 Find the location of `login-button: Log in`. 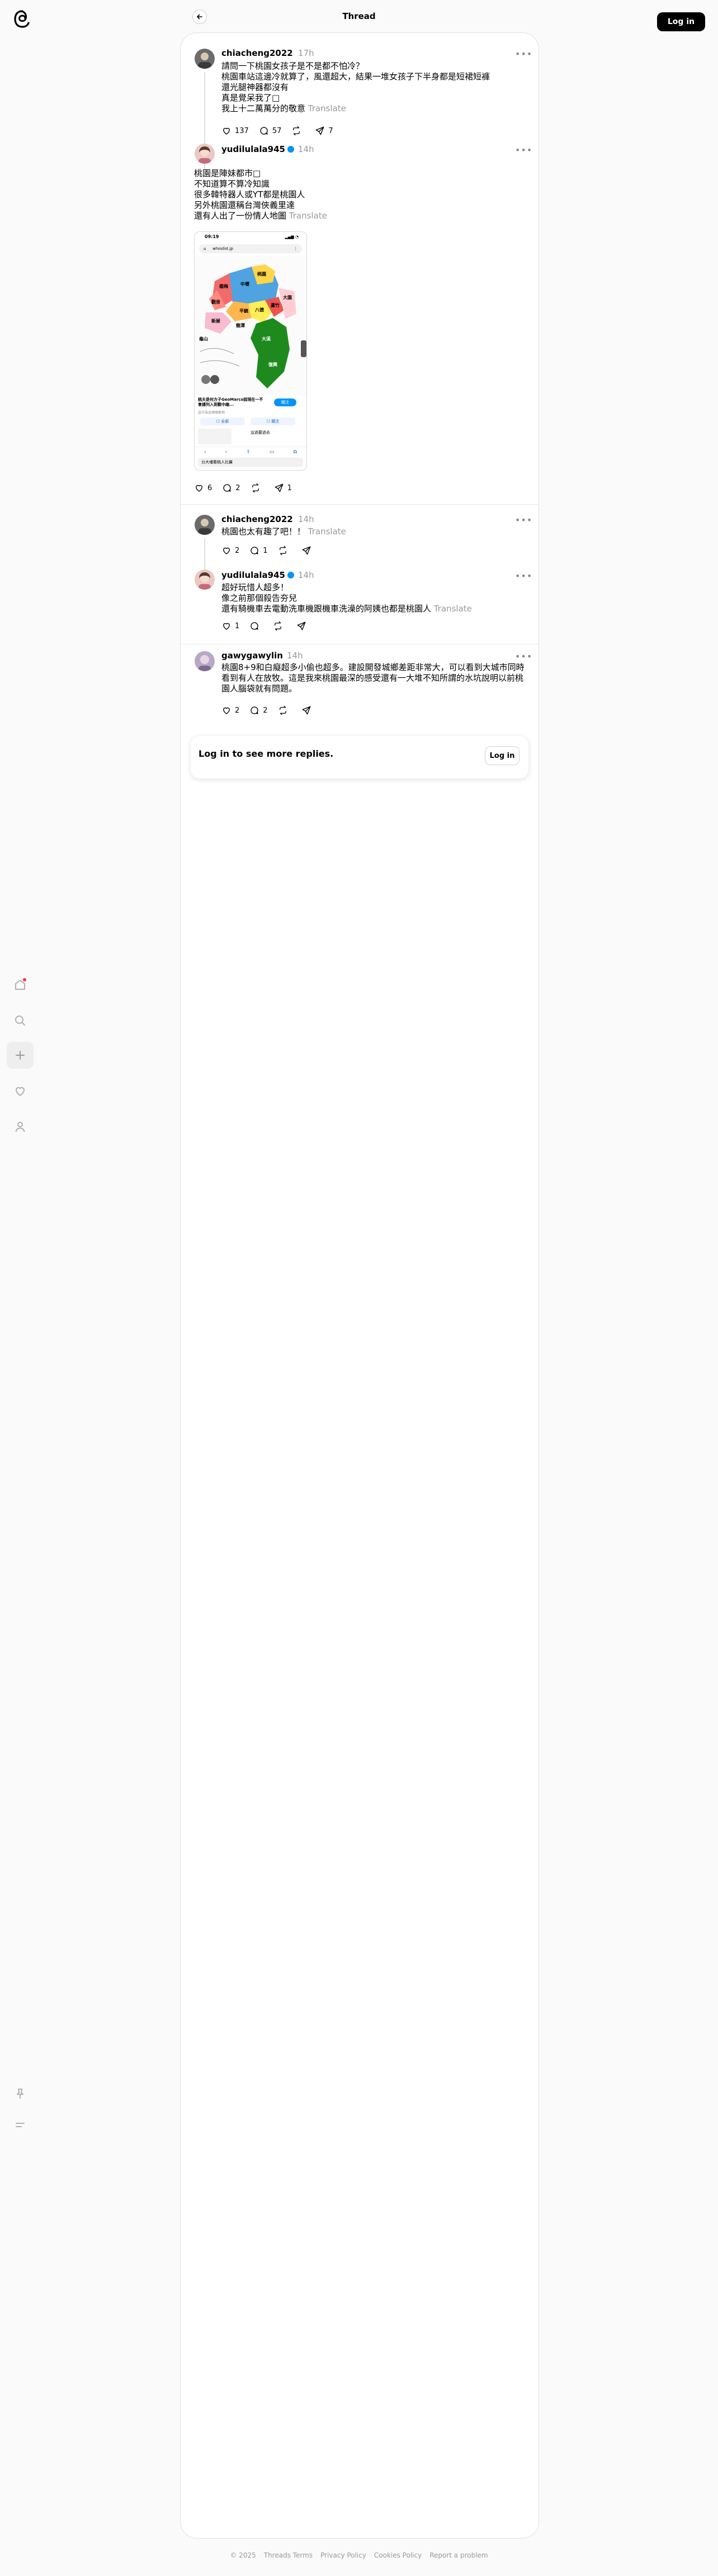

login-button: Log in is located at coordinates (681, 21).